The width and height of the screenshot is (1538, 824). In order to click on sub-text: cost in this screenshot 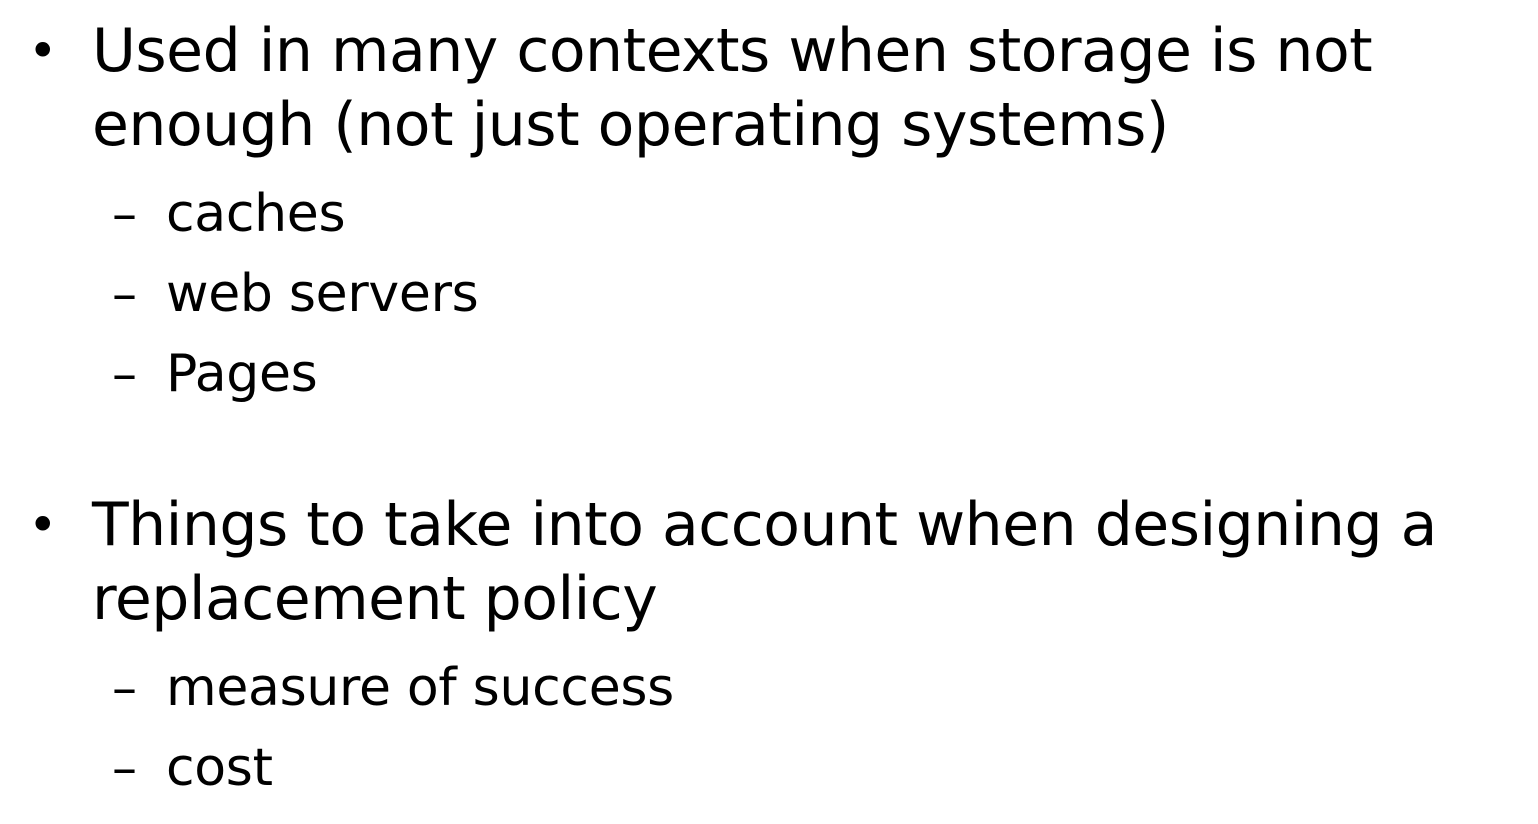, I will do `click(219, 768)`.